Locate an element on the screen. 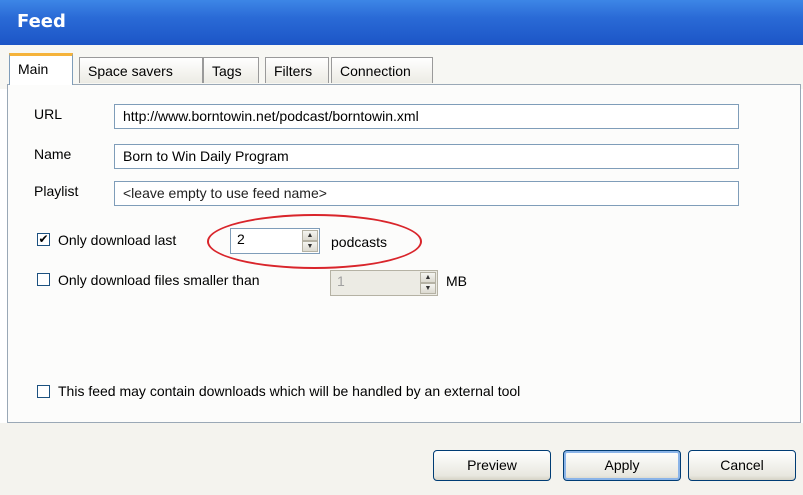 This screenshot has width=803, height=495. dialog-footer is located at coordinates (401, 459).